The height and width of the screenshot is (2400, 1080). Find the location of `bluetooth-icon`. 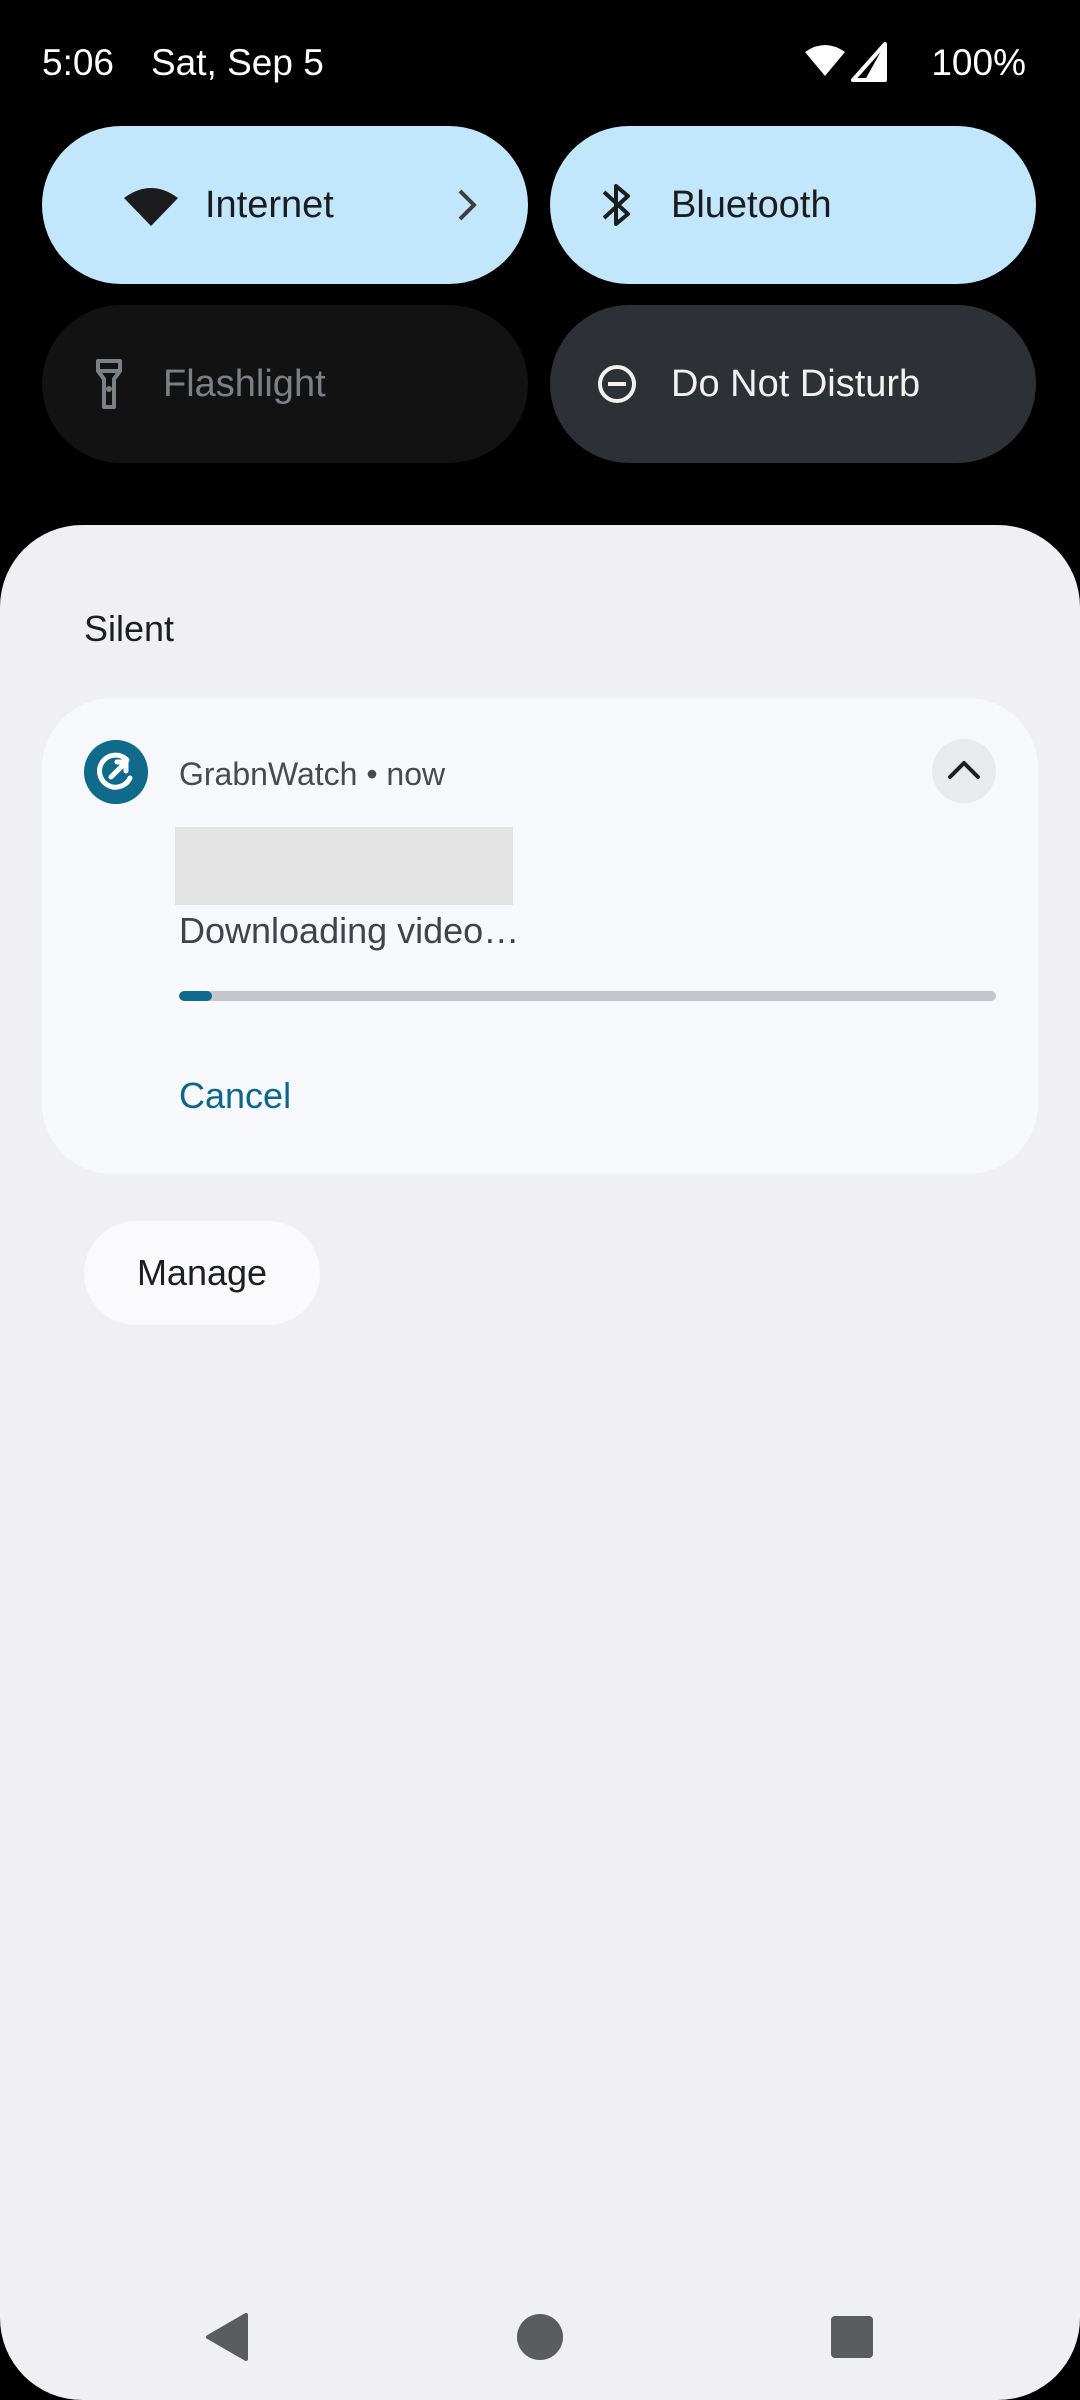

bluetooth-icon is located at coordinates (616, 205).